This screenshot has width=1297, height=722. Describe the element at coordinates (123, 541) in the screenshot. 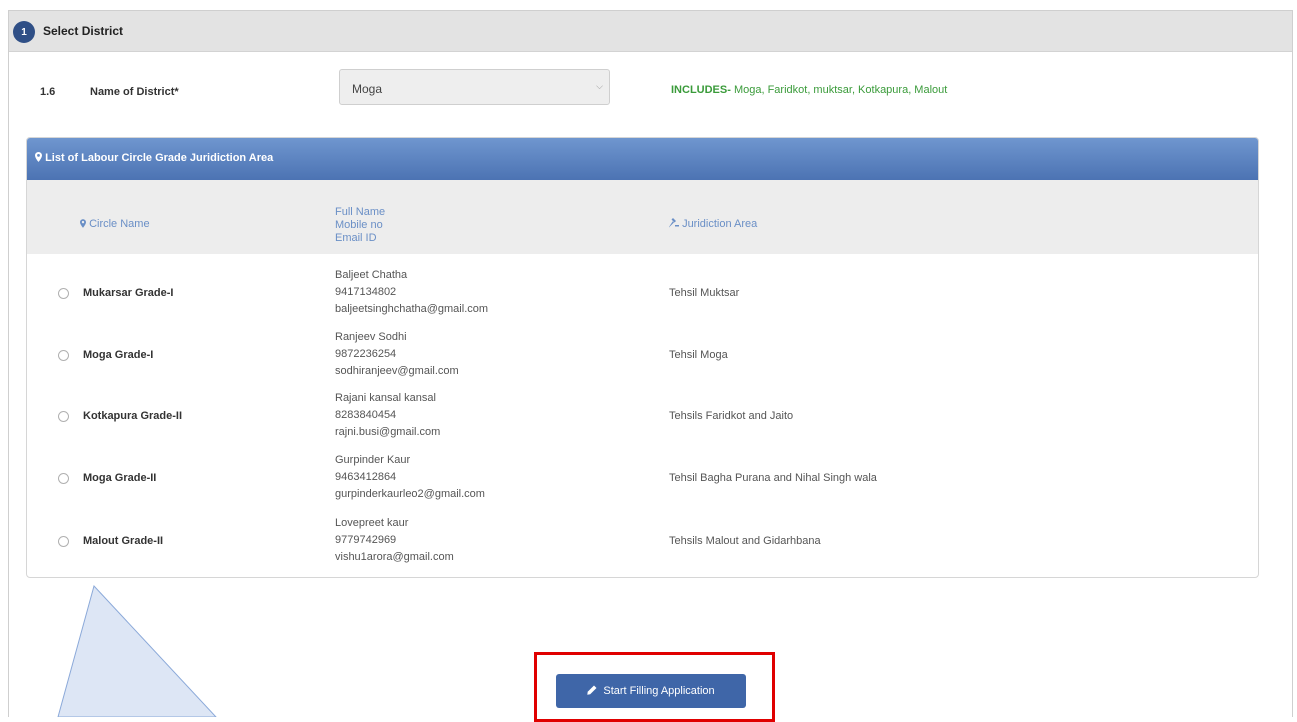

I see `circle-name: Malout Grade-II` at that location.